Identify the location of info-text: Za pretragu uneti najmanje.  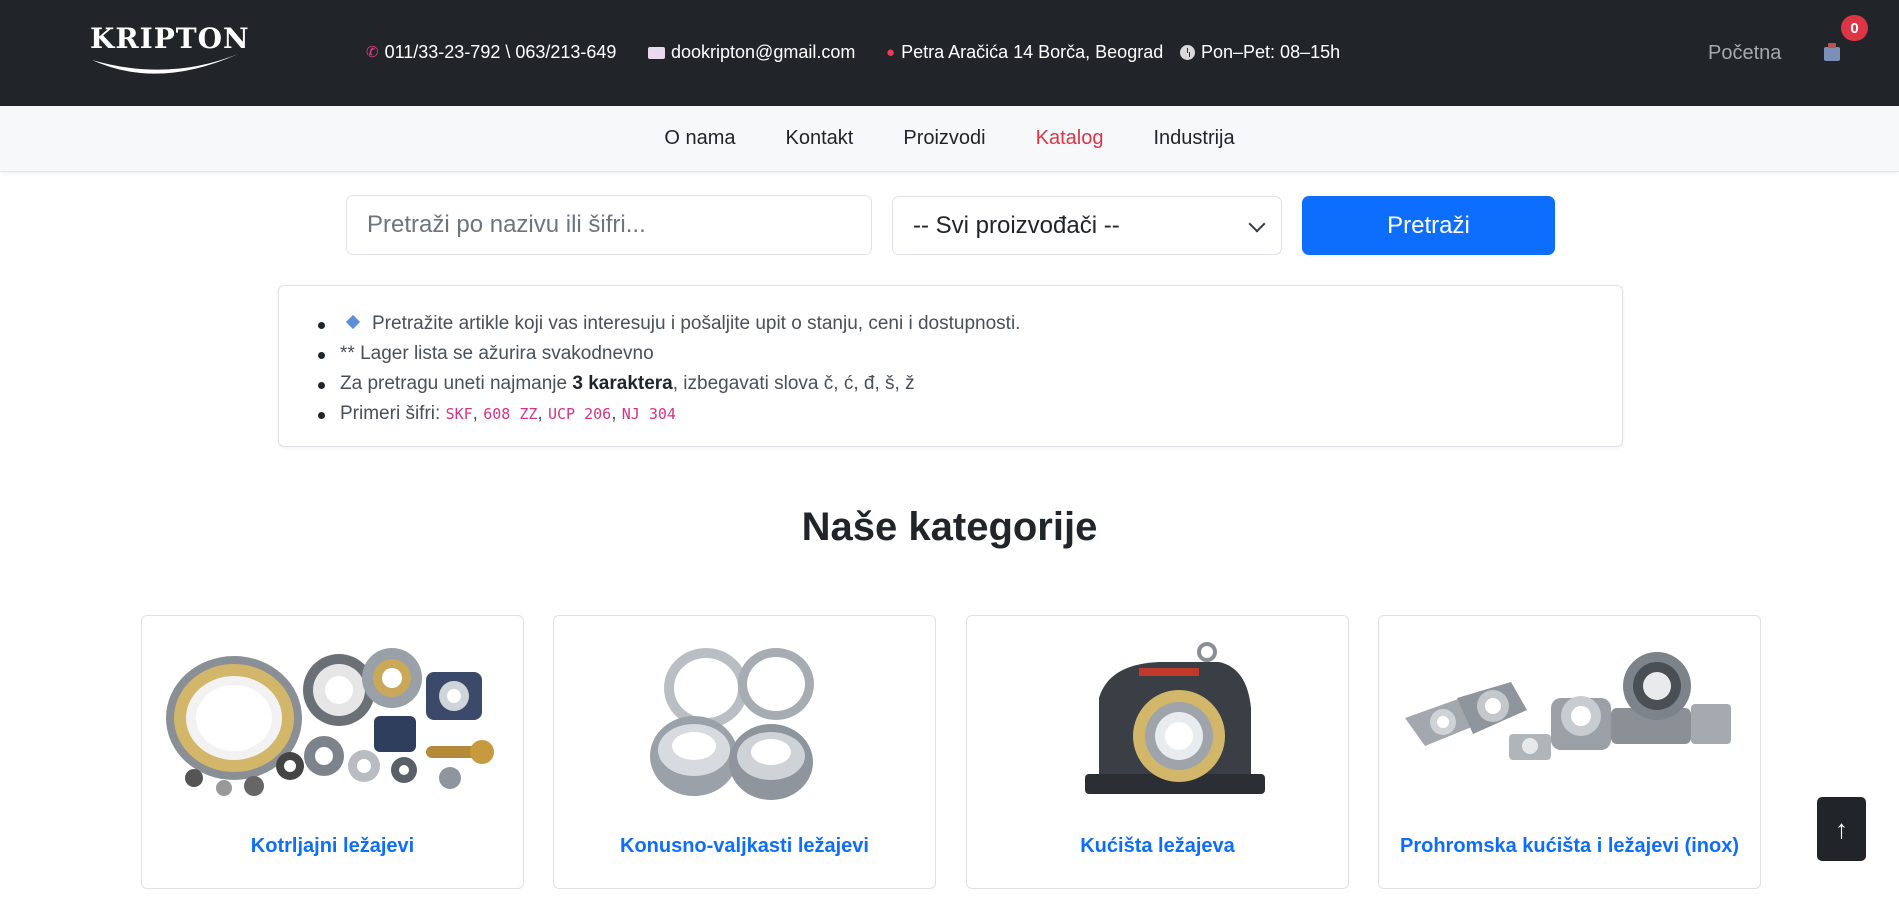
(456, 383).